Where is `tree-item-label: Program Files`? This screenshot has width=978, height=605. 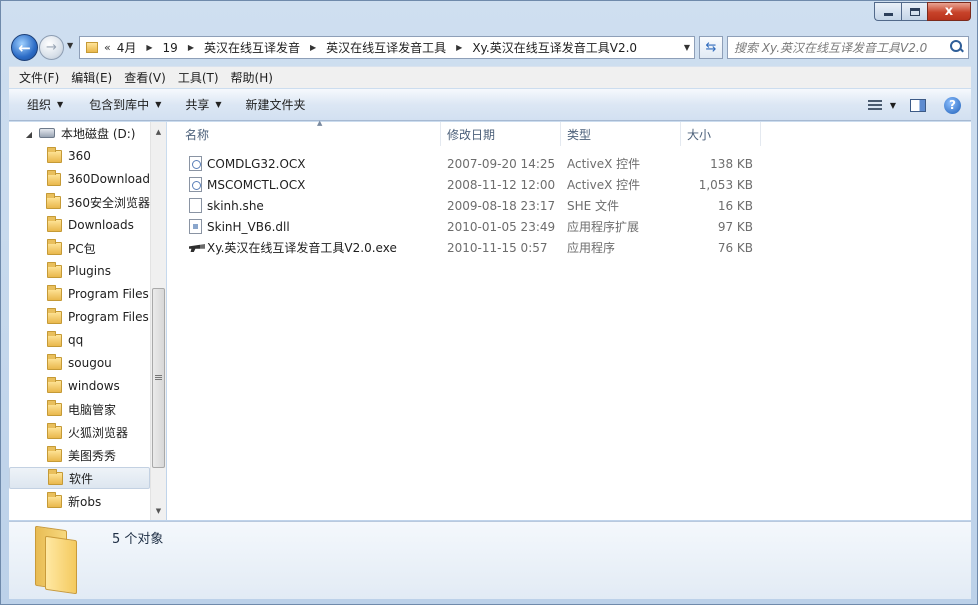
tree-item-label: Program Files is located at coordinates (108, 317).